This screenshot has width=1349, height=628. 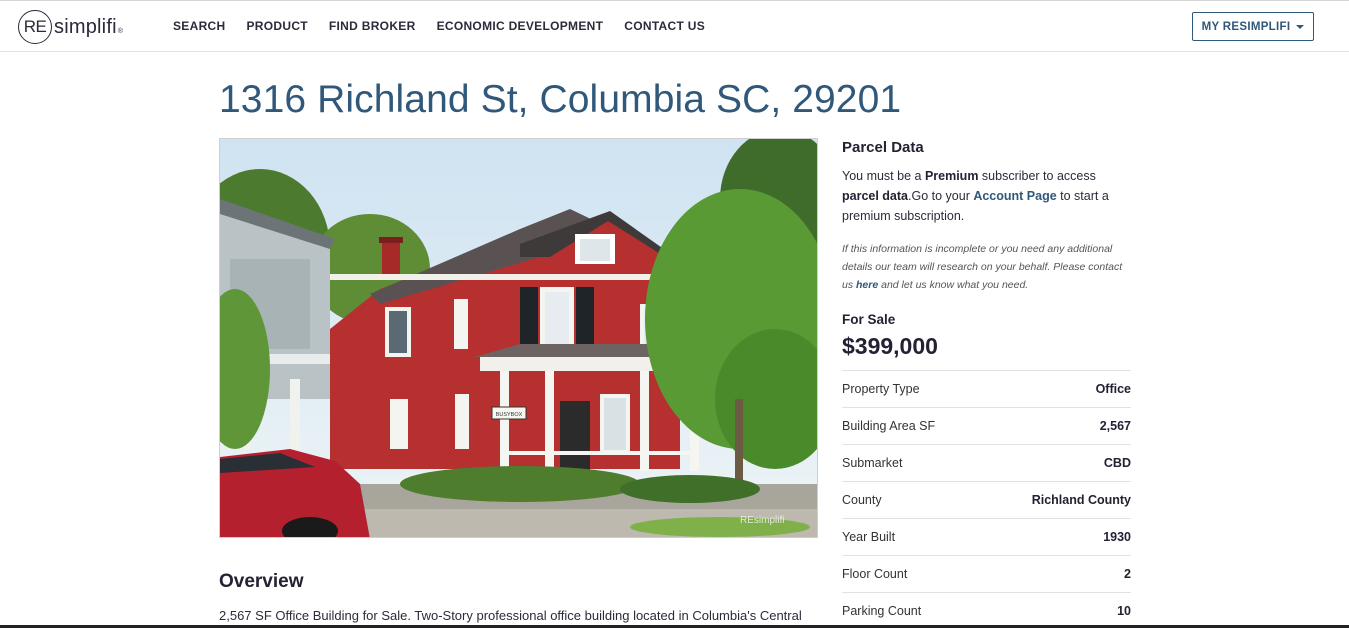 I want to click on property-row-type: Property Type Office, so click(x=986, y=389).